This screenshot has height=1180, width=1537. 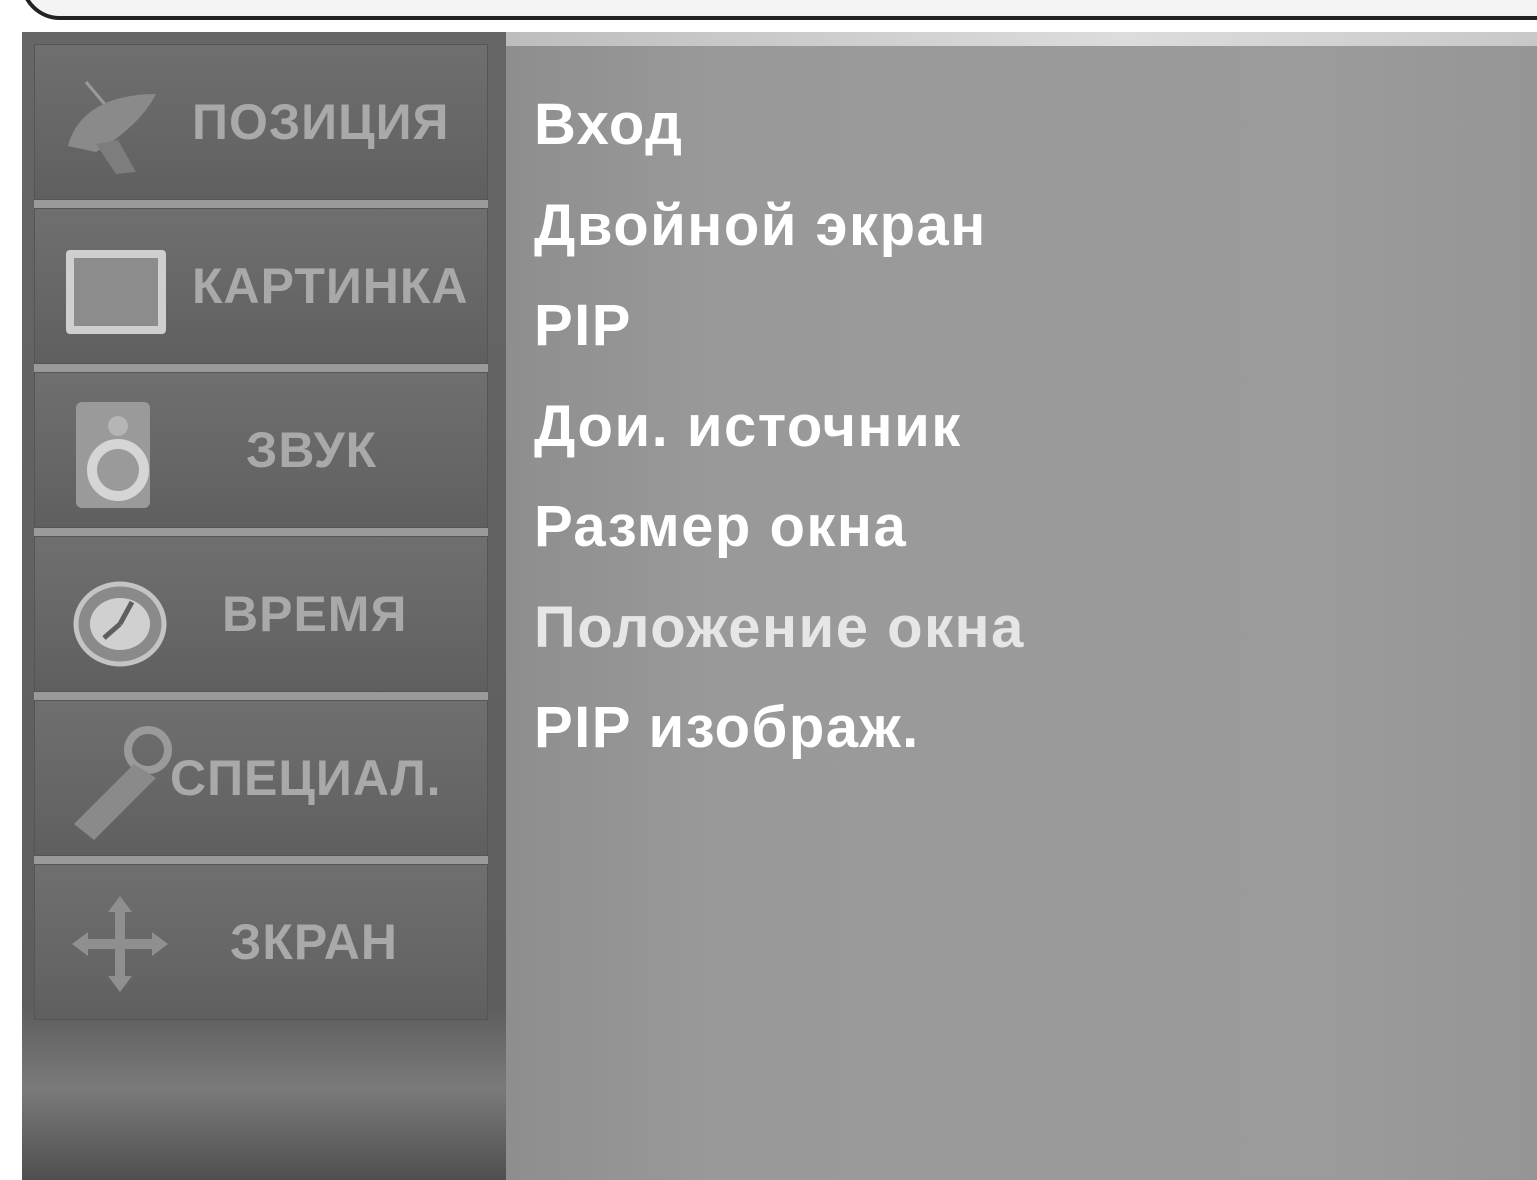 What do you see at coordinates (768, 11) in the screenshot?
I see `osd-top-frame` at bounding box center [768, 11].